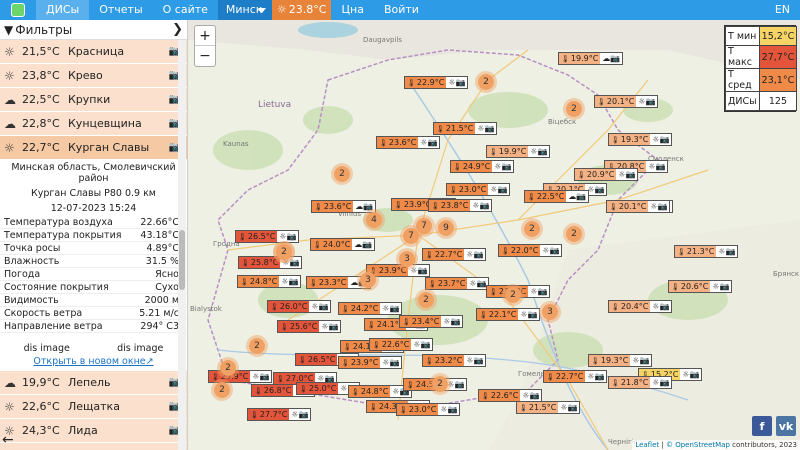 This screenshot has width=800, height=450. Describe the element at coordinates (93, 100) in the screenshot. I see `station-item: ☁ 22,5°C Крупки 📷` at that location.